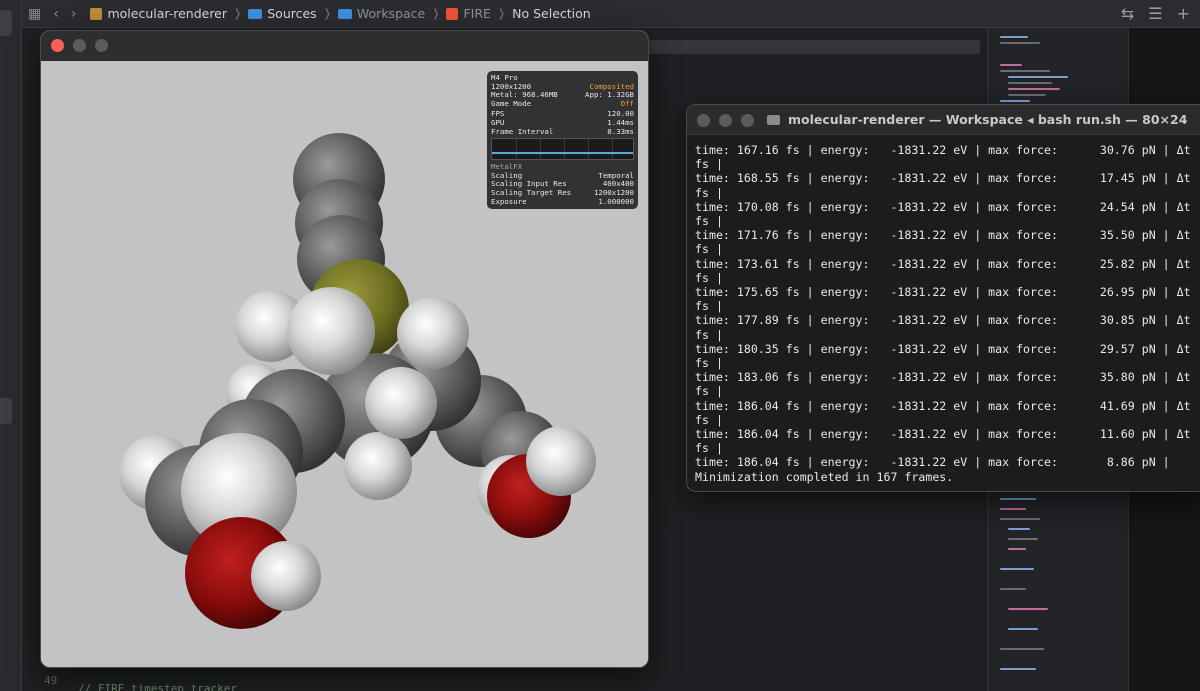  What do you see at coordinates (452, 13) in the screenshot?
I see `swift-file-icon` at bounding box center [452, 13].